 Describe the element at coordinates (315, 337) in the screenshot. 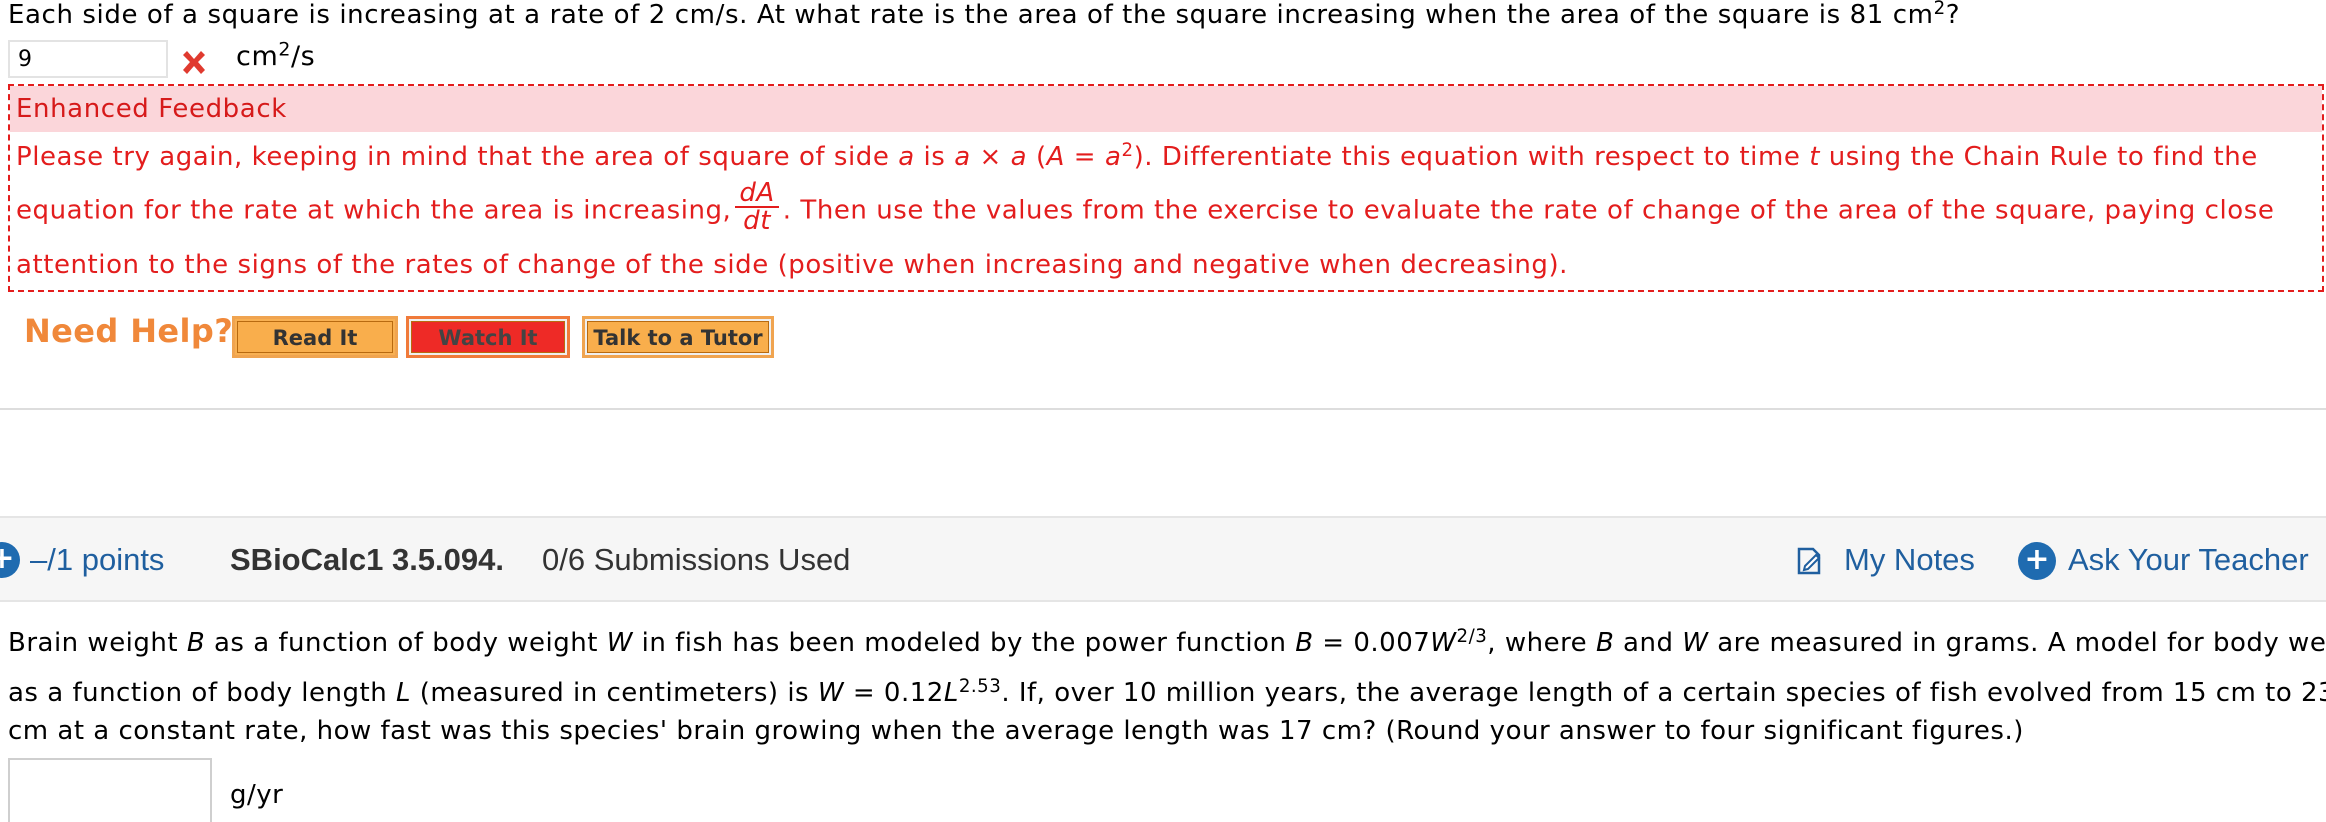

I see `read-it-button: Read It` at that location.